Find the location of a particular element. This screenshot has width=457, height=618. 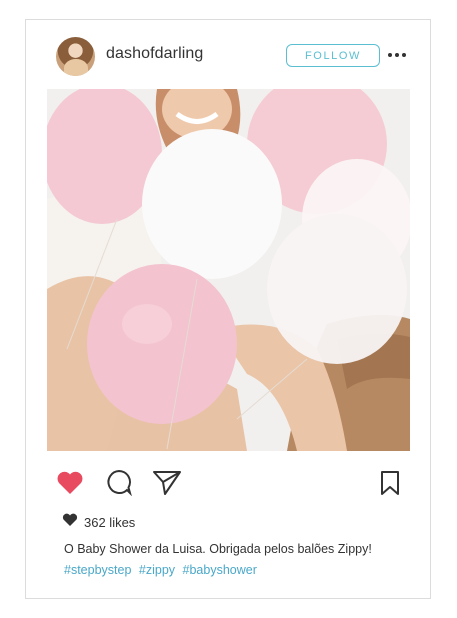

hashtags: #stepbystep #zippy #babyshower is located at coordinates (162, 570).